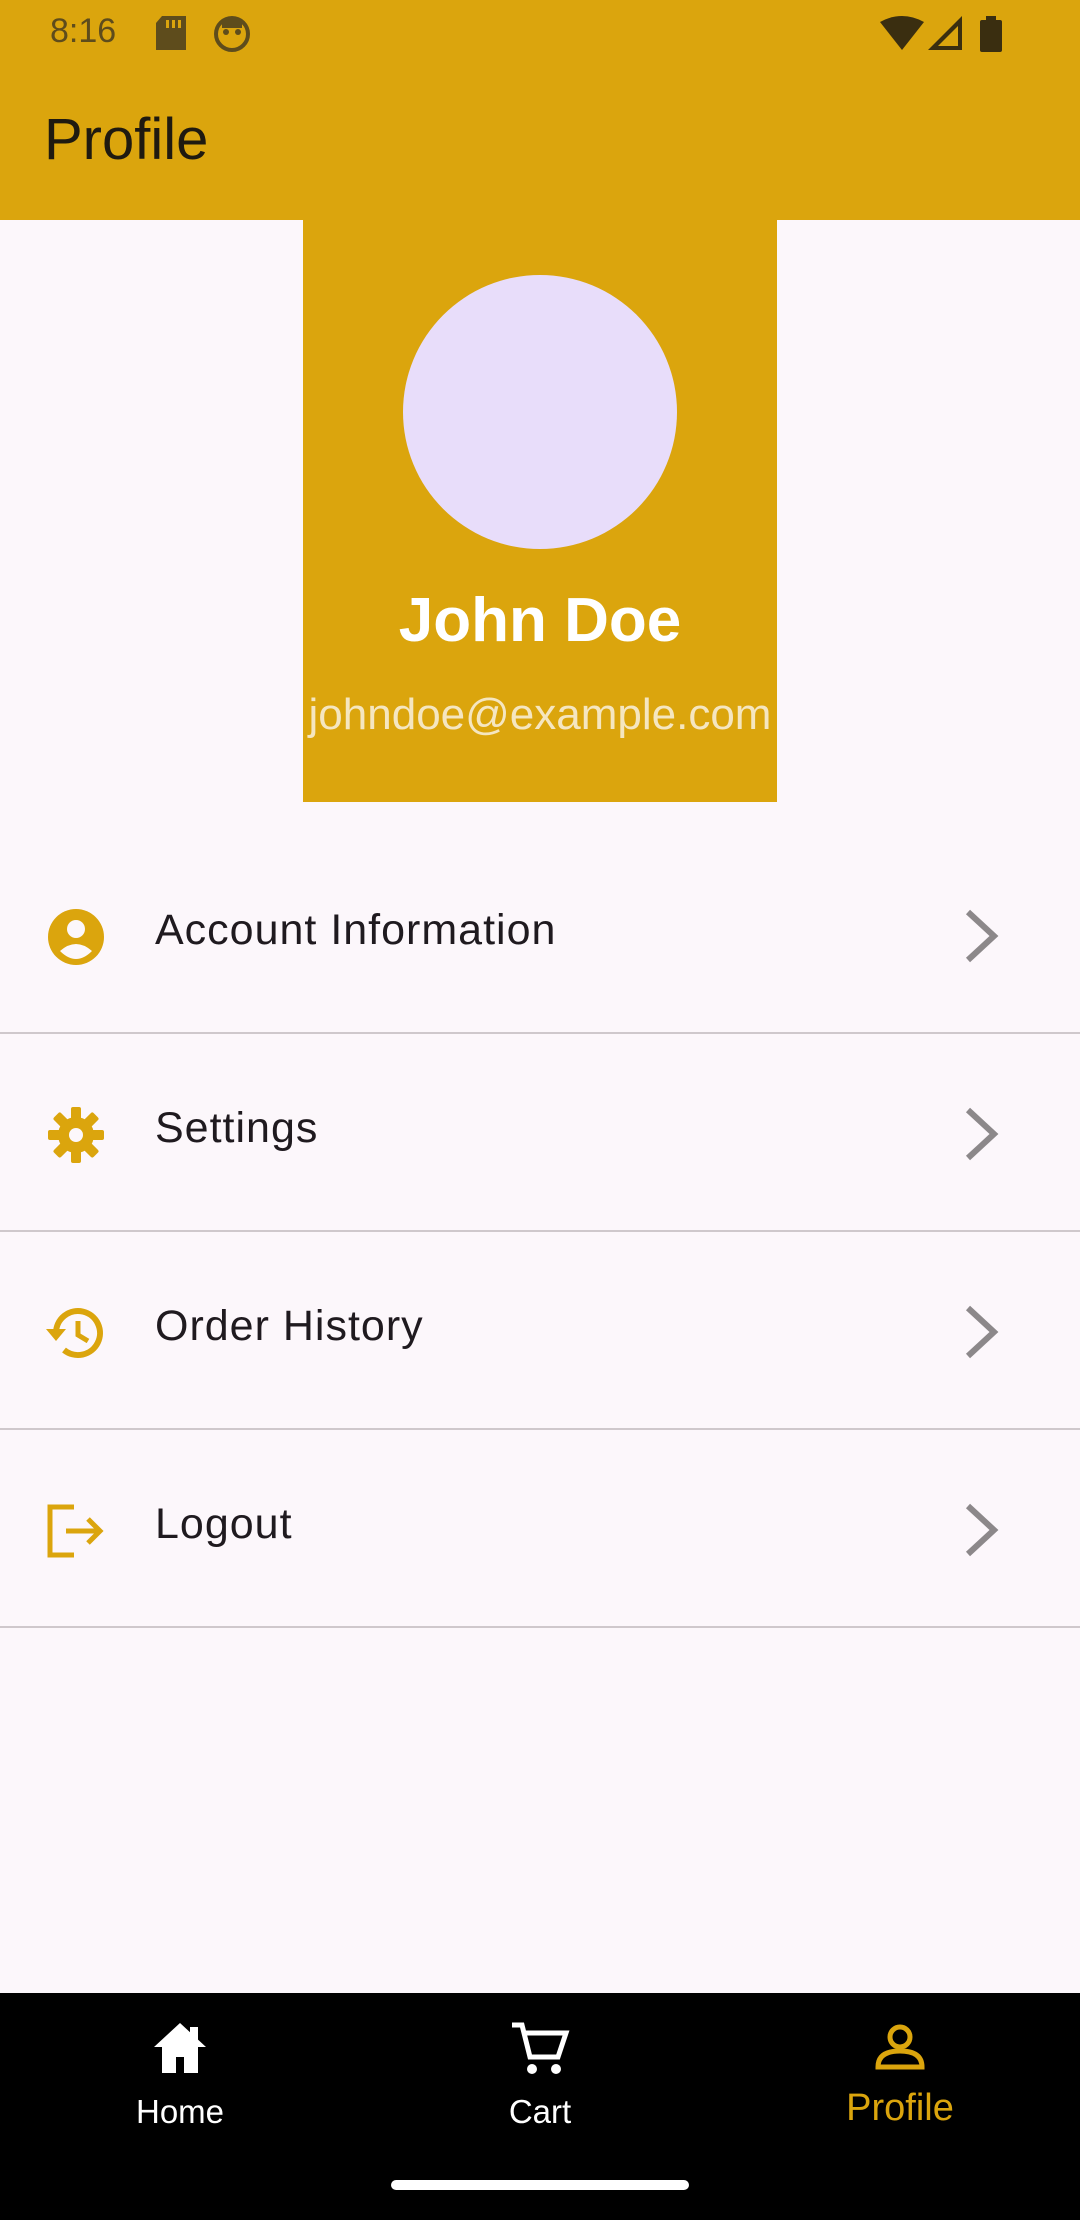 The height and width of the screenshot is (2220, 1080). What do you see at coordinates (237, 1128) in the screenshot?
I see `menu-item-label: Settings` at bounding box center [237, 1128].